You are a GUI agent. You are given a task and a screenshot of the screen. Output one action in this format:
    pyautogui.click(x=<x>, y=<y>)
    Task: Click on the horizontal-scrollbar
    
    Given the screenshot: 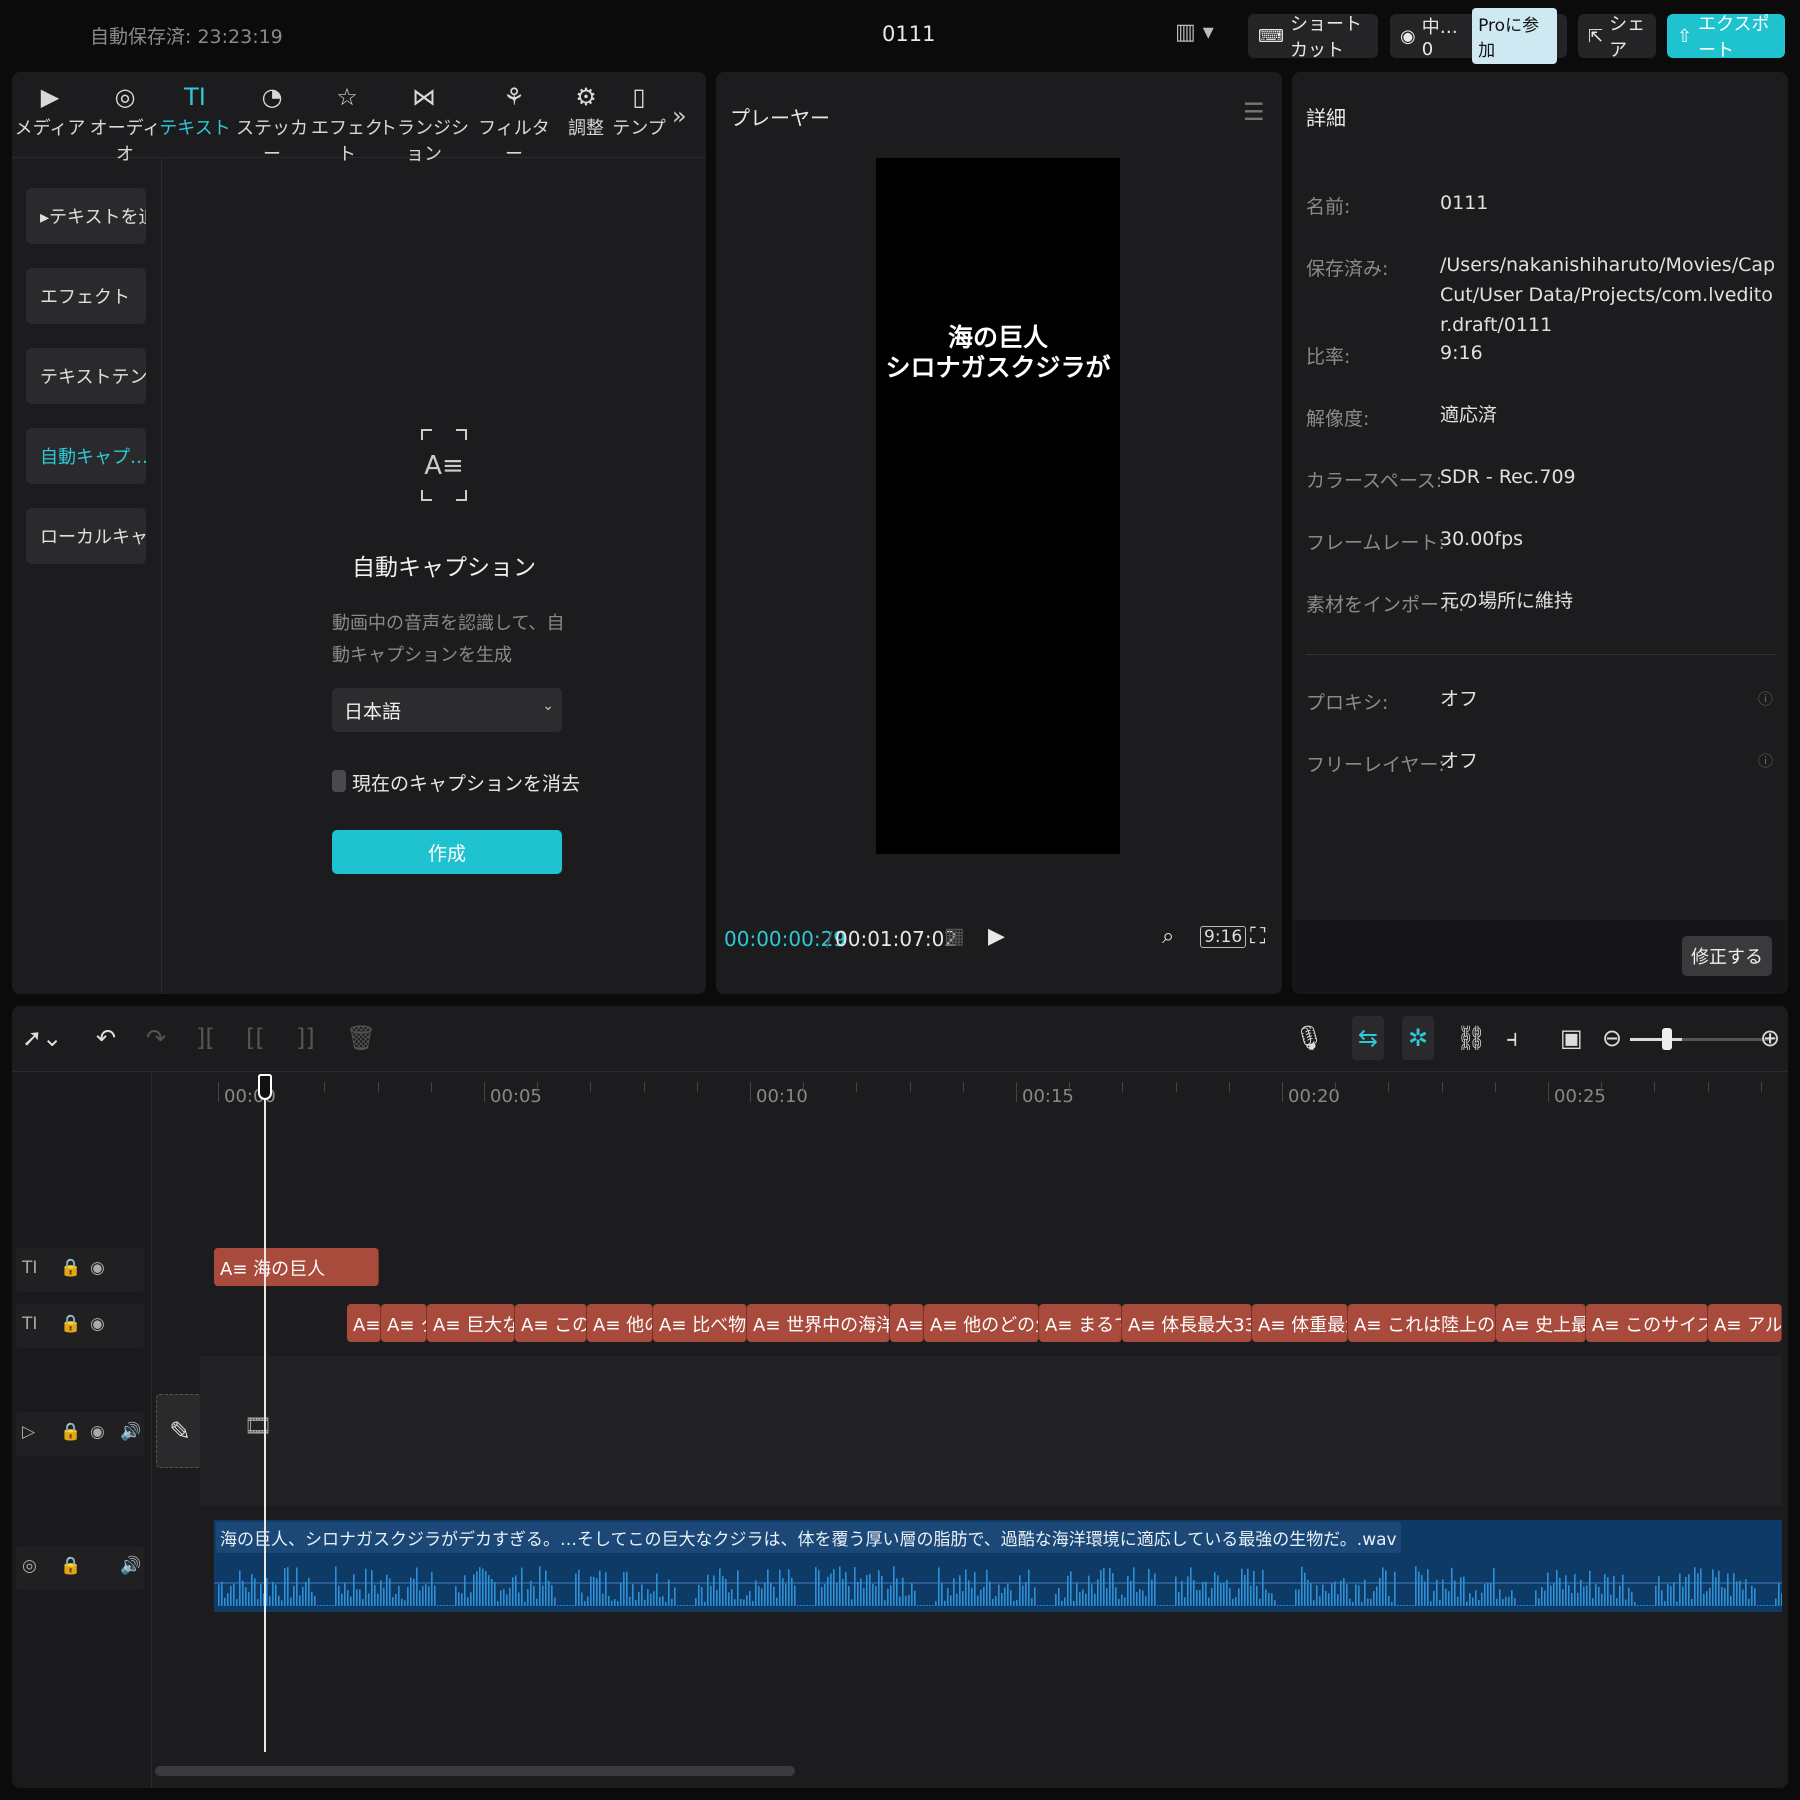 What is the action you would take?
    pyautogui.click(x=475, y=1771)
    